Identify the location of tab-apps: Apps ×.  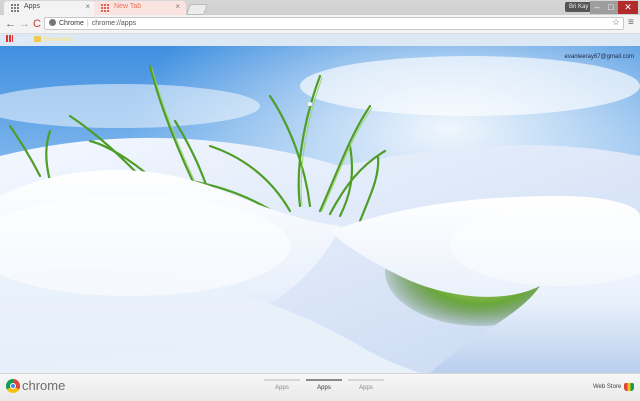
(50, 8).